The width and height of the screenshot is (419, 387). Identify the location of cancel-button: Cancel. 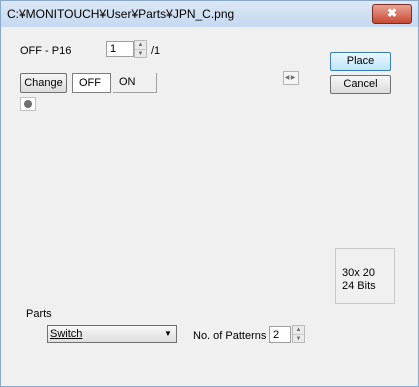
(360, 84).